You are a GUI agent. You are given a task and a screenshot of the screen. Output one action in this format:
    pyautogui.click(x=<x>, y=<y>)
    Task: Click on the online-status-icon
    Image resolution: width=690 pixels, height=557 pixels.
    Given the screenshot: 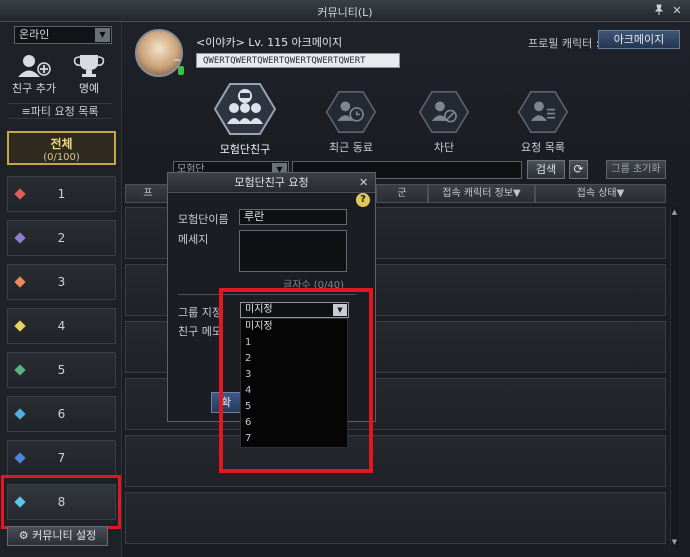 What is the action you would take?
    pyautogui.click(x=181, y=70)
    